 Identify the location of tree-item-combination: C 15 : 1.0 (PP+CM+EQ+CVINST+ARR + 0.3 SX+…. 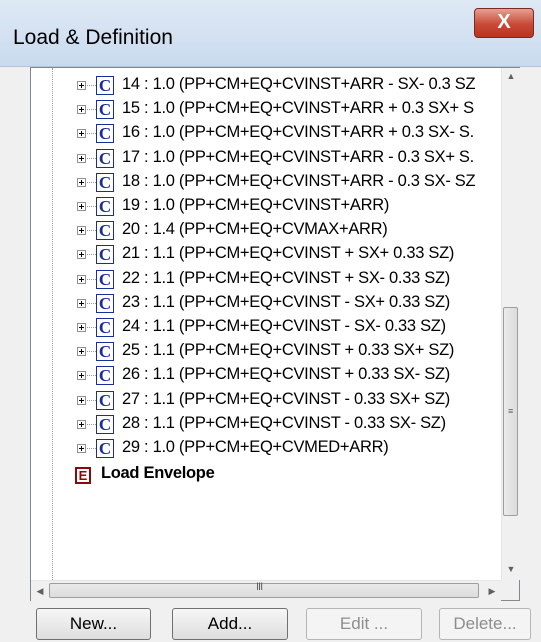
(266, 110).